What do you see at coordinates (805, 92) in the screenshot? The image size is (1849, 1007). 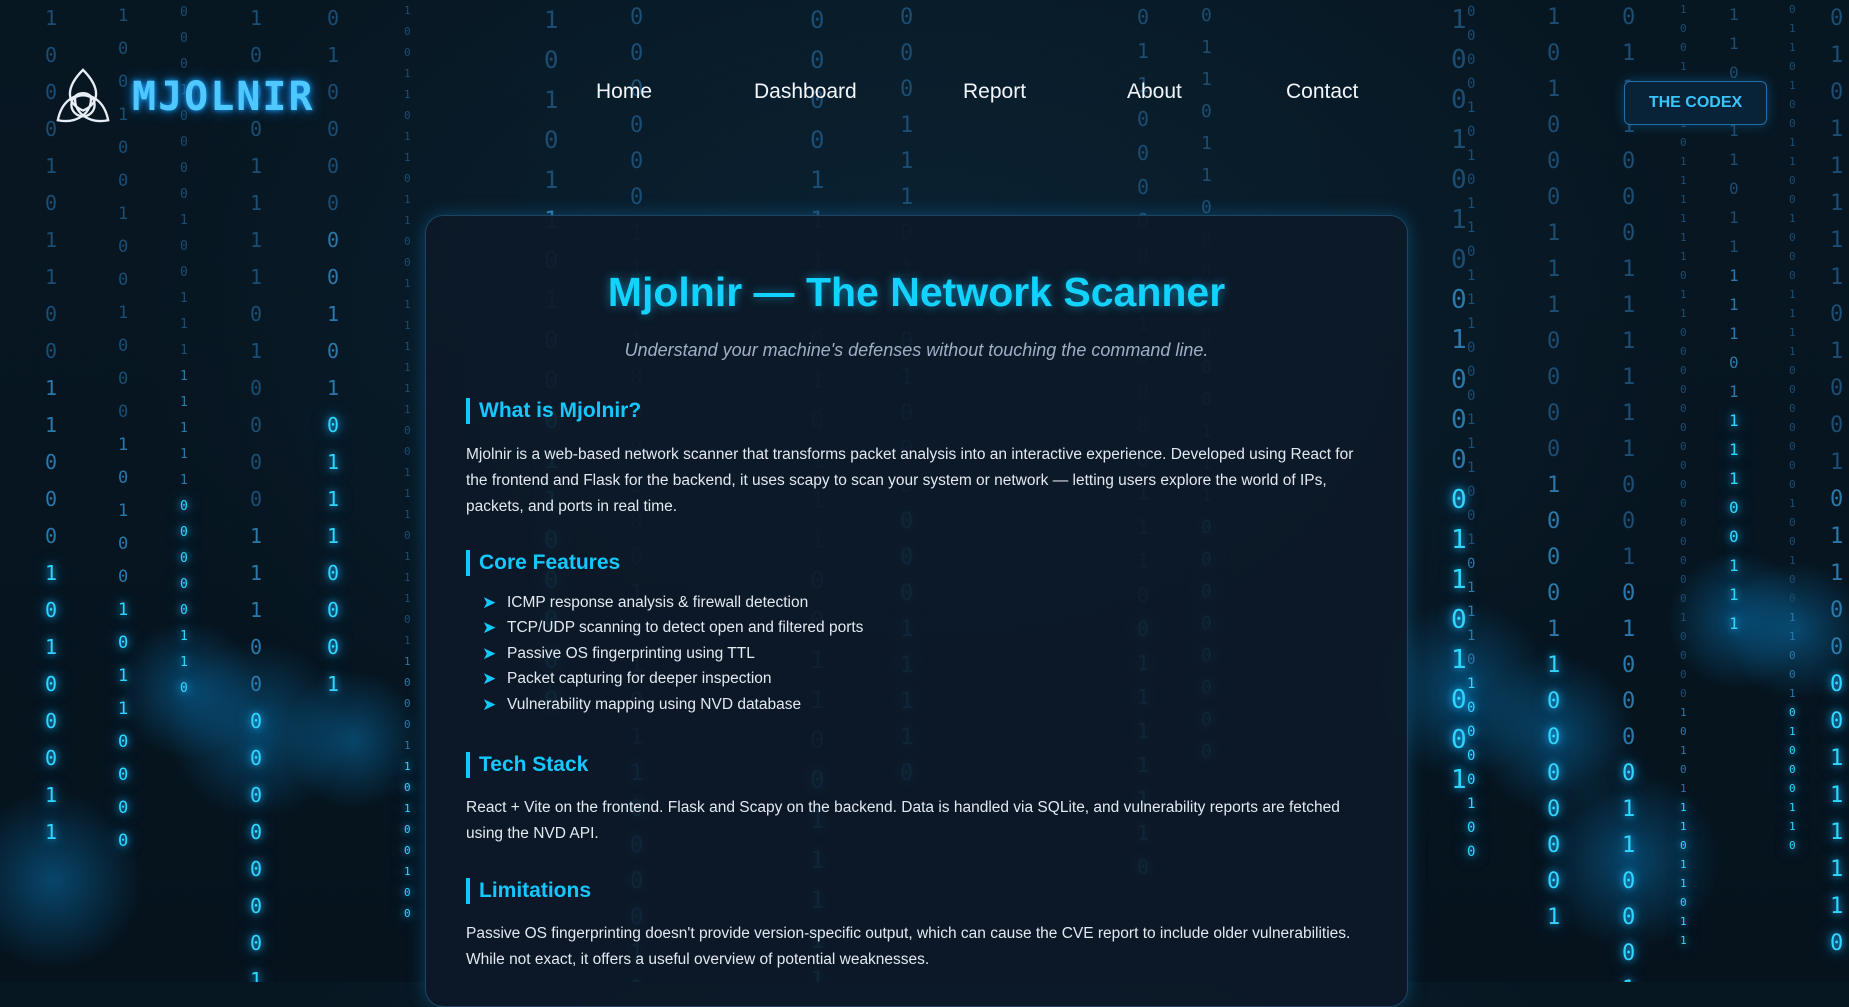 I see `nav-dashboard-link: Dashboard` at bounding box center [805, 92].